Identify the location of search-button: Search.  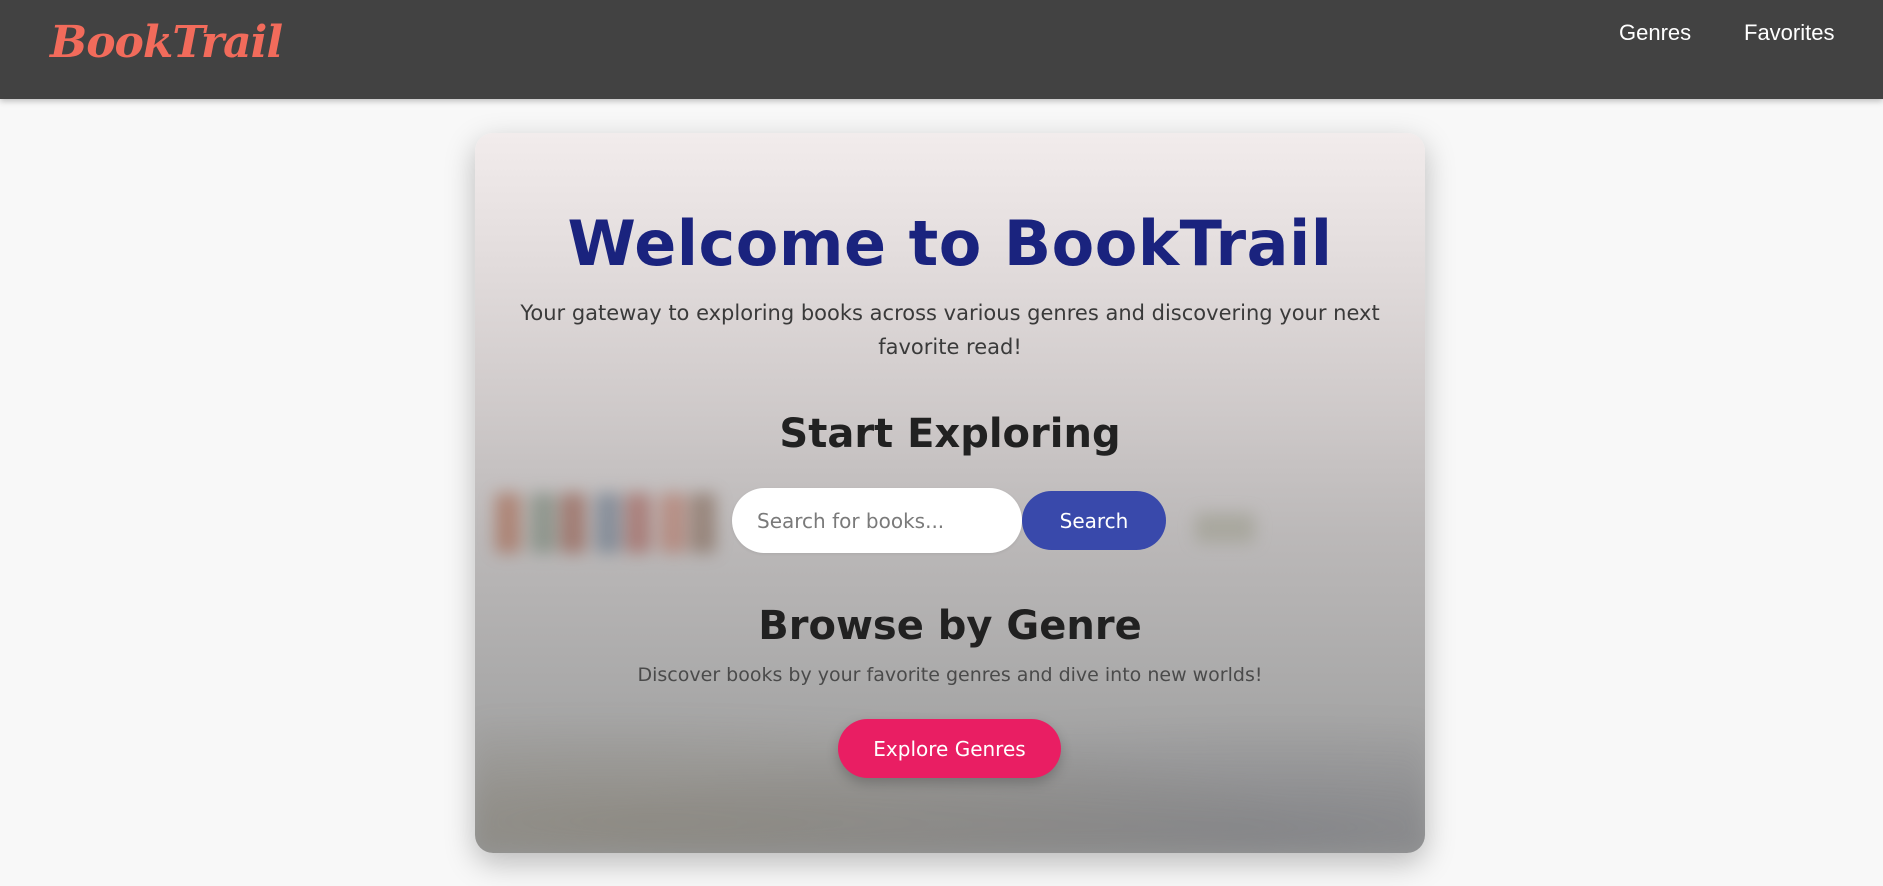
(1094, 520).